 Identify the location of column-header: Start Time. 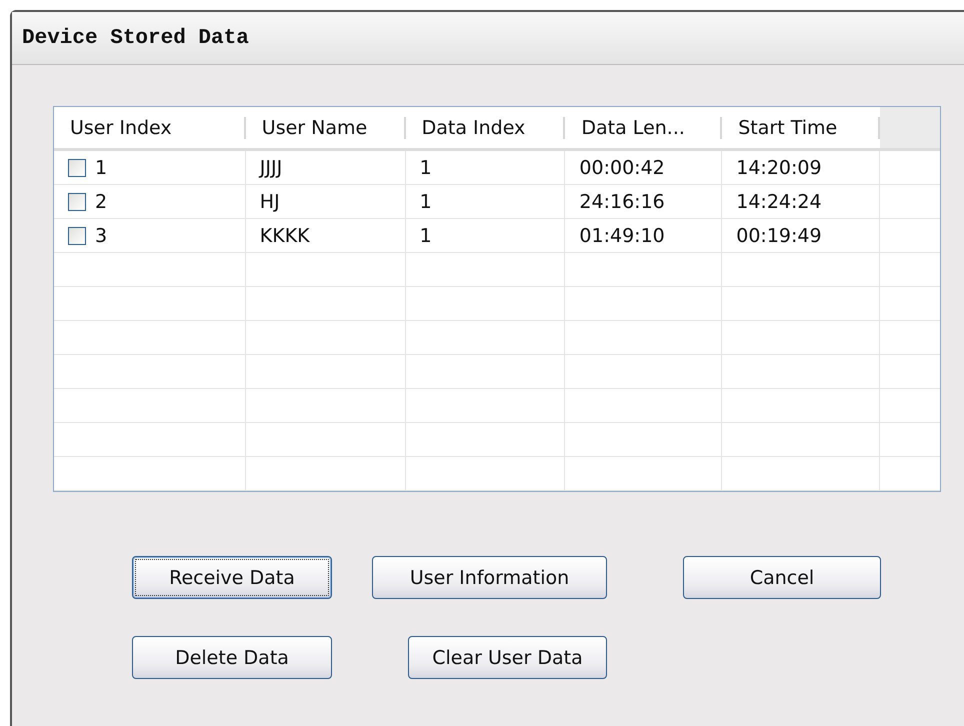
(801, 127).